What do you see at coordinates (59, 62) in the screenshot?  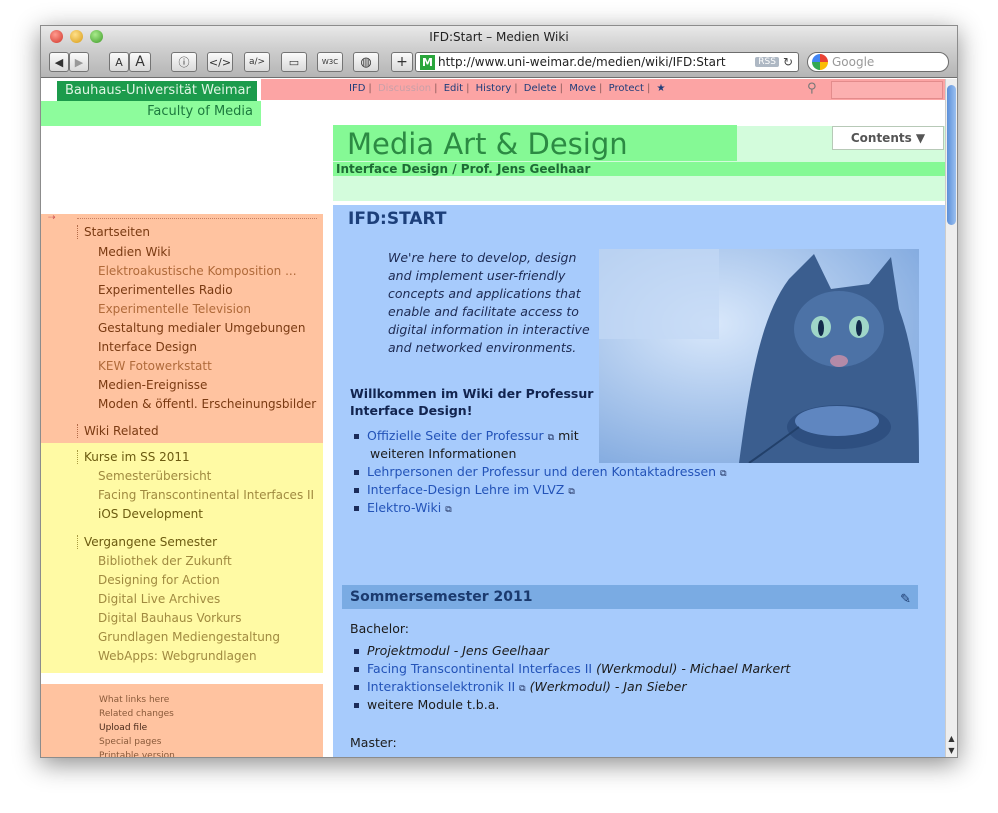 I see `back-button: ◀` at bounding box center [59, 62].